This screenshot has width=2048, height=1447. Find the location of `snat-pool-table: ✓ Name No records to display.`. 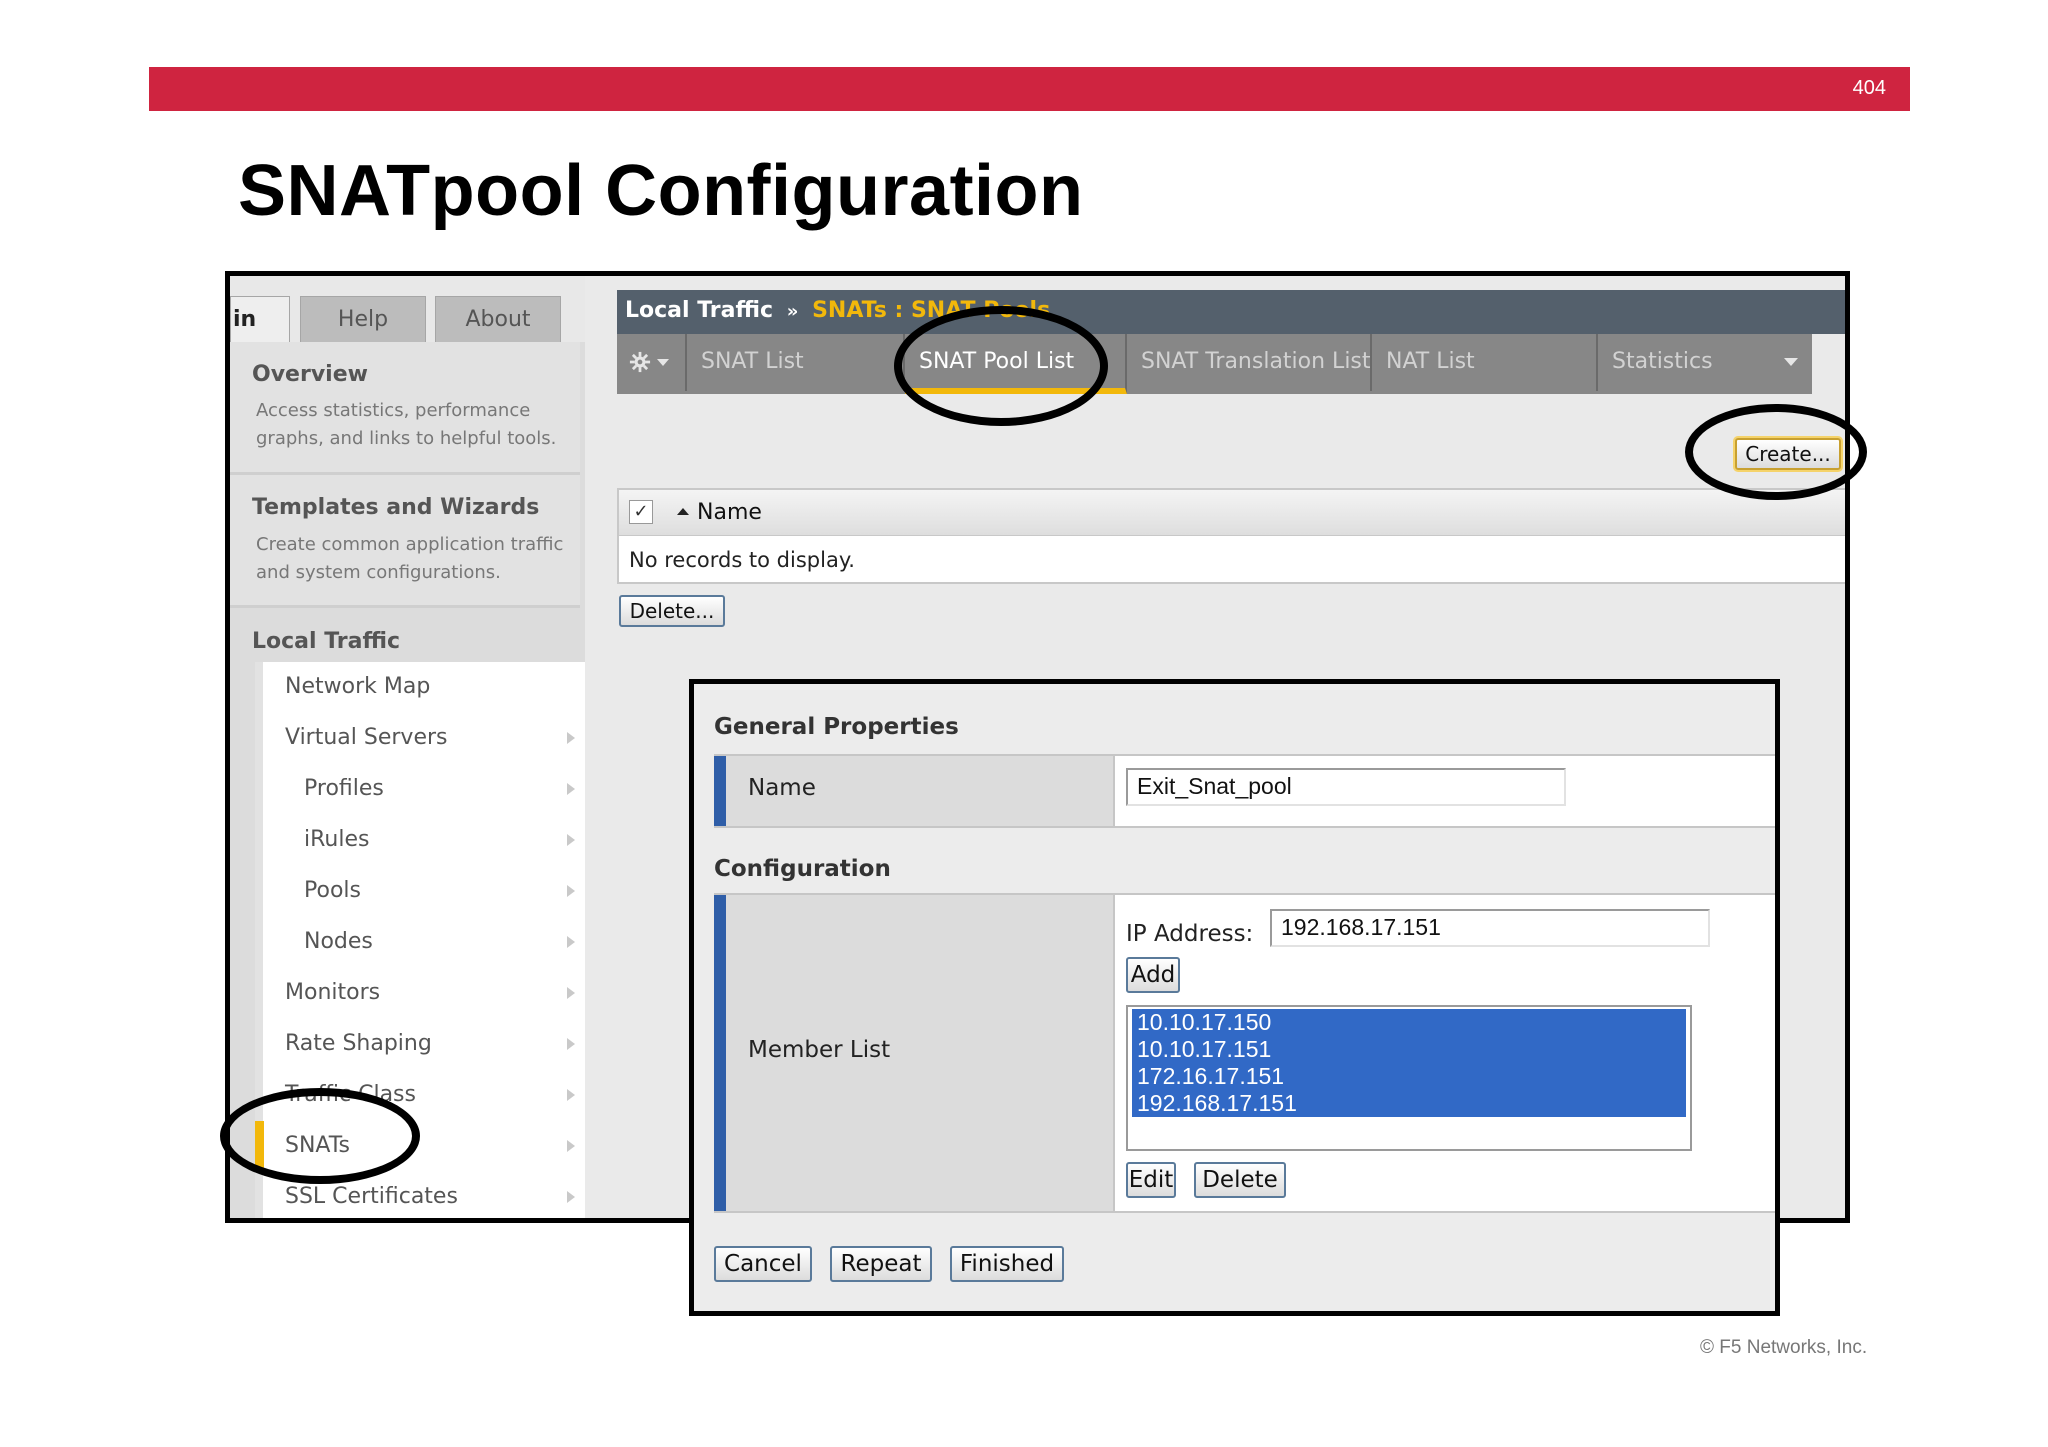

snat-pool-table: ✓ Name No records to display. is located at coordinates (1231, 536).